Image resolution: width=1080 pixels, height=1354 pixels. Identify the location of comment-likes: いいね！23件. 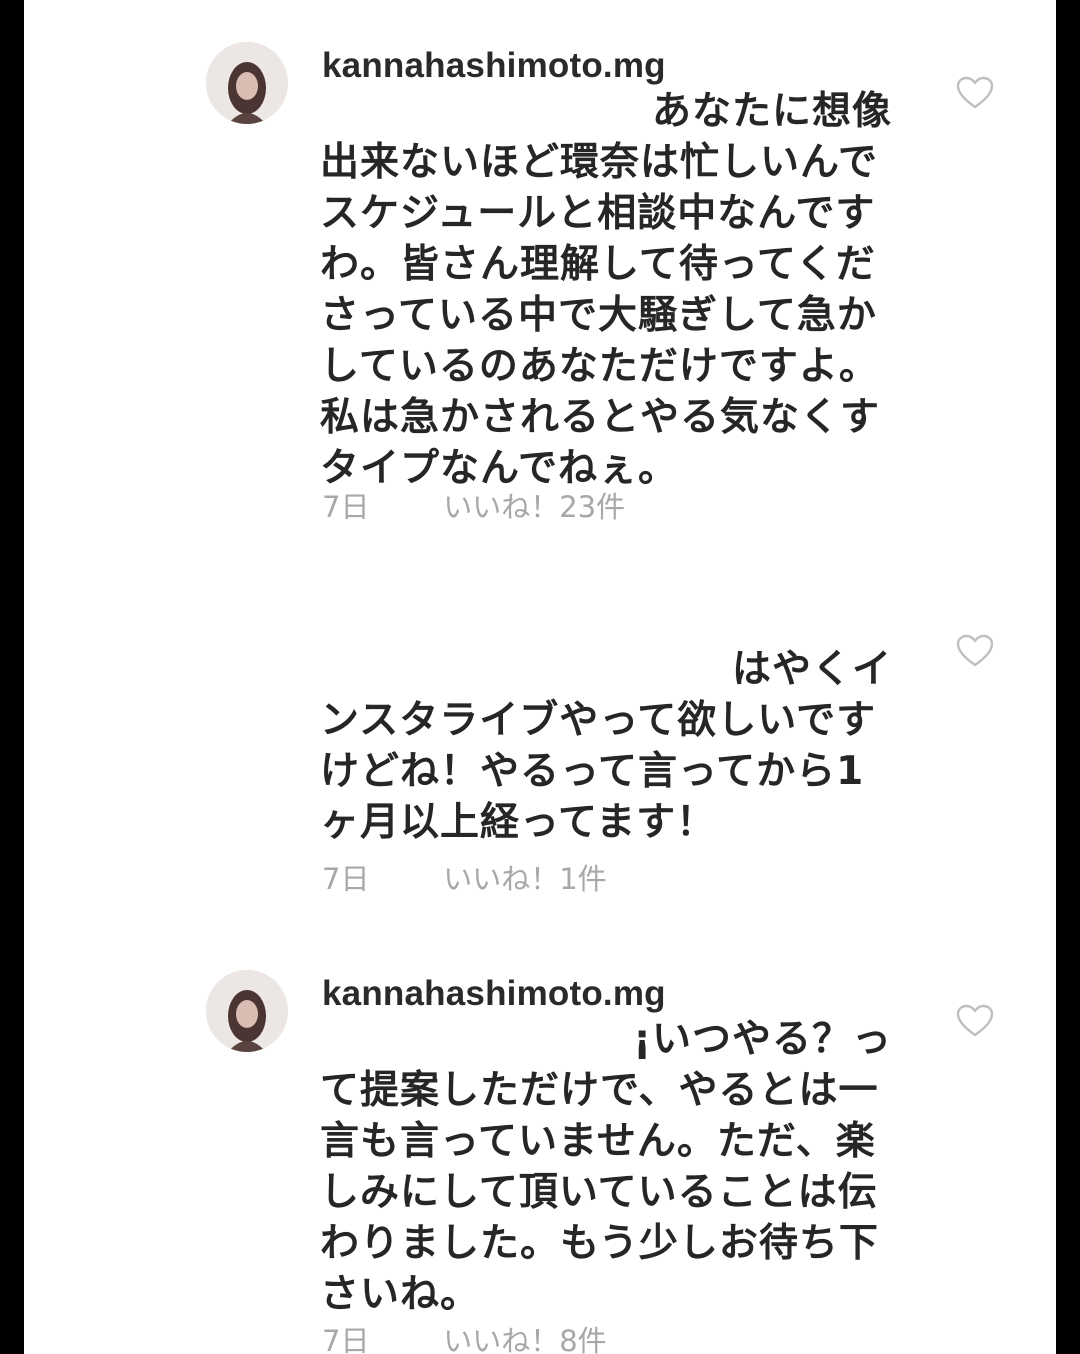
(534, 505).